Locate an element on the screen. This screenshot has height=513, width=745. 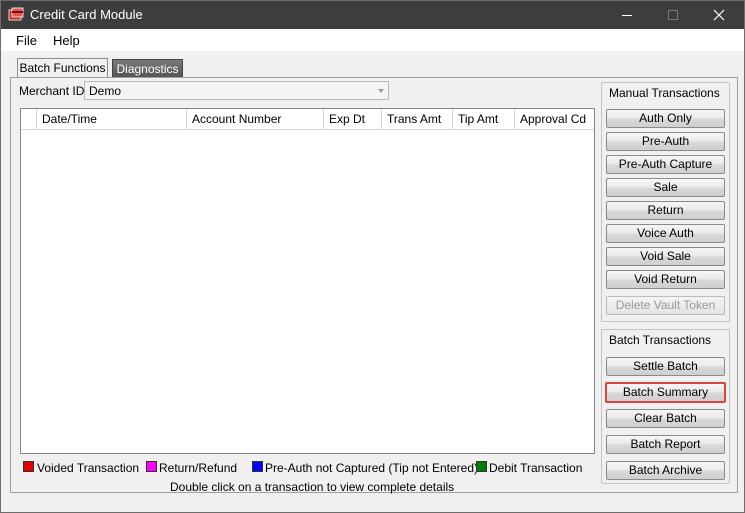
sale-button: Sale is located at coordinates (665, 187).